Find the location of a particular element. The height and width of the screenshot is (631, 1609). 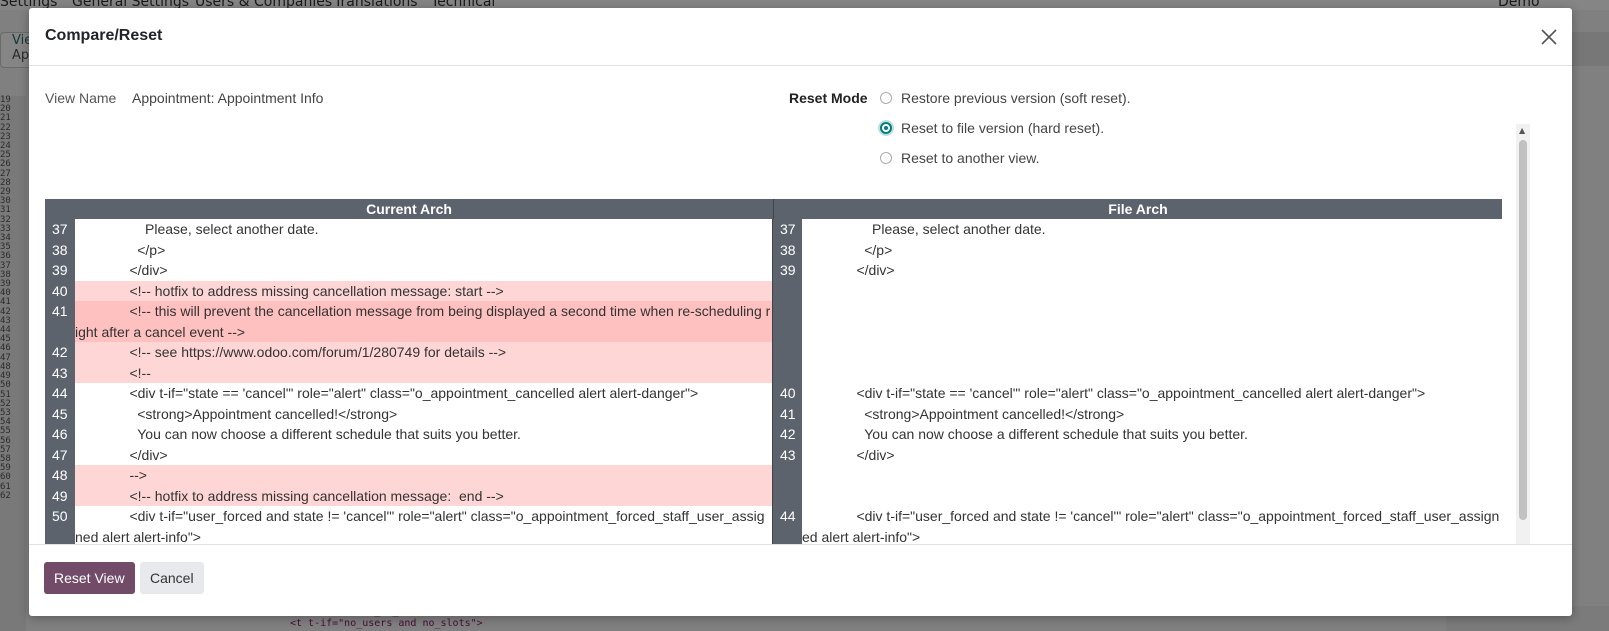

diff-row: 43 <!-- is located at coordinates (773, 372).